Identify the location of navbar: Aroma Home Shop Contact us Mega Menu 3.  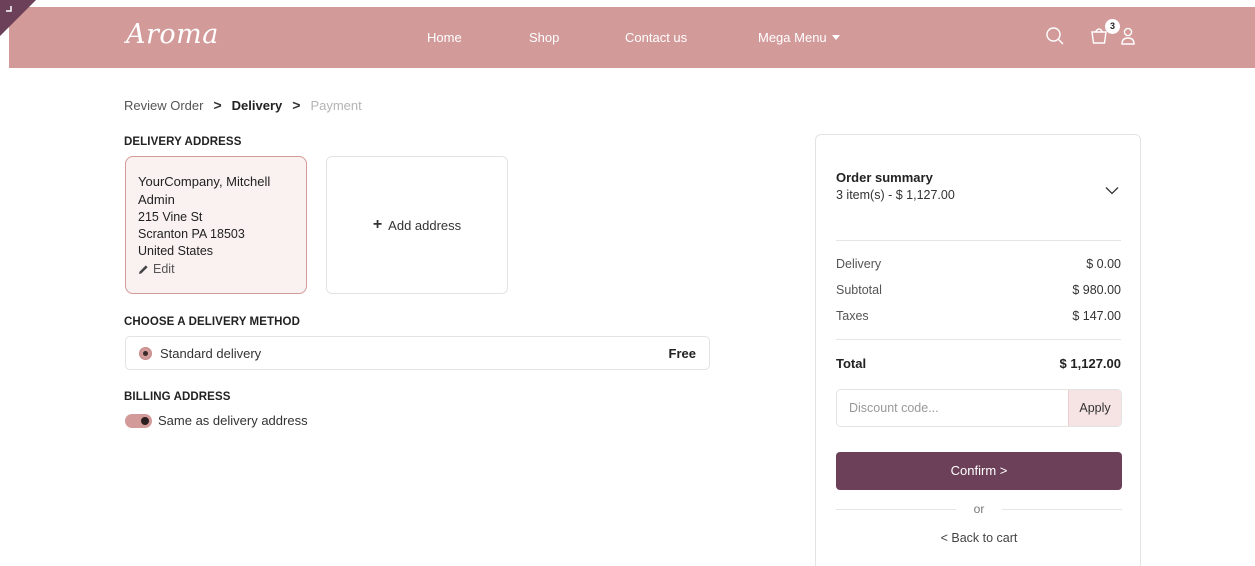
(632, 37).